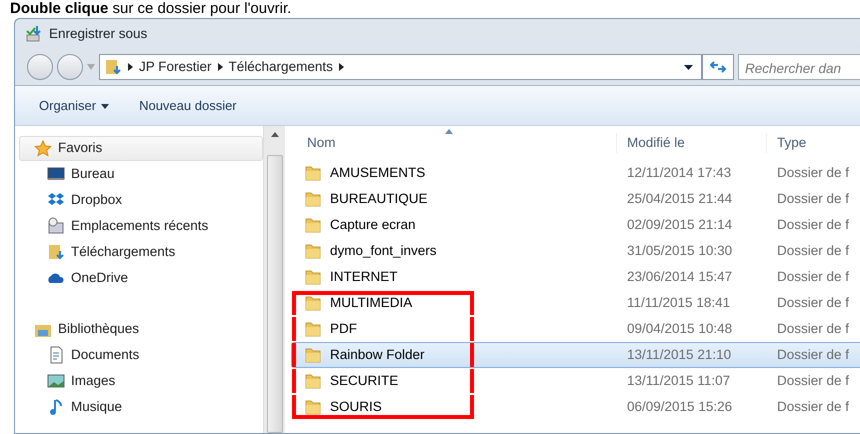  Describe the element at coordinates (575, 251) in the screenshot. I see `file-row: dymo_font_invers 31/05/2015 10:30 Dossier de f` at that location.